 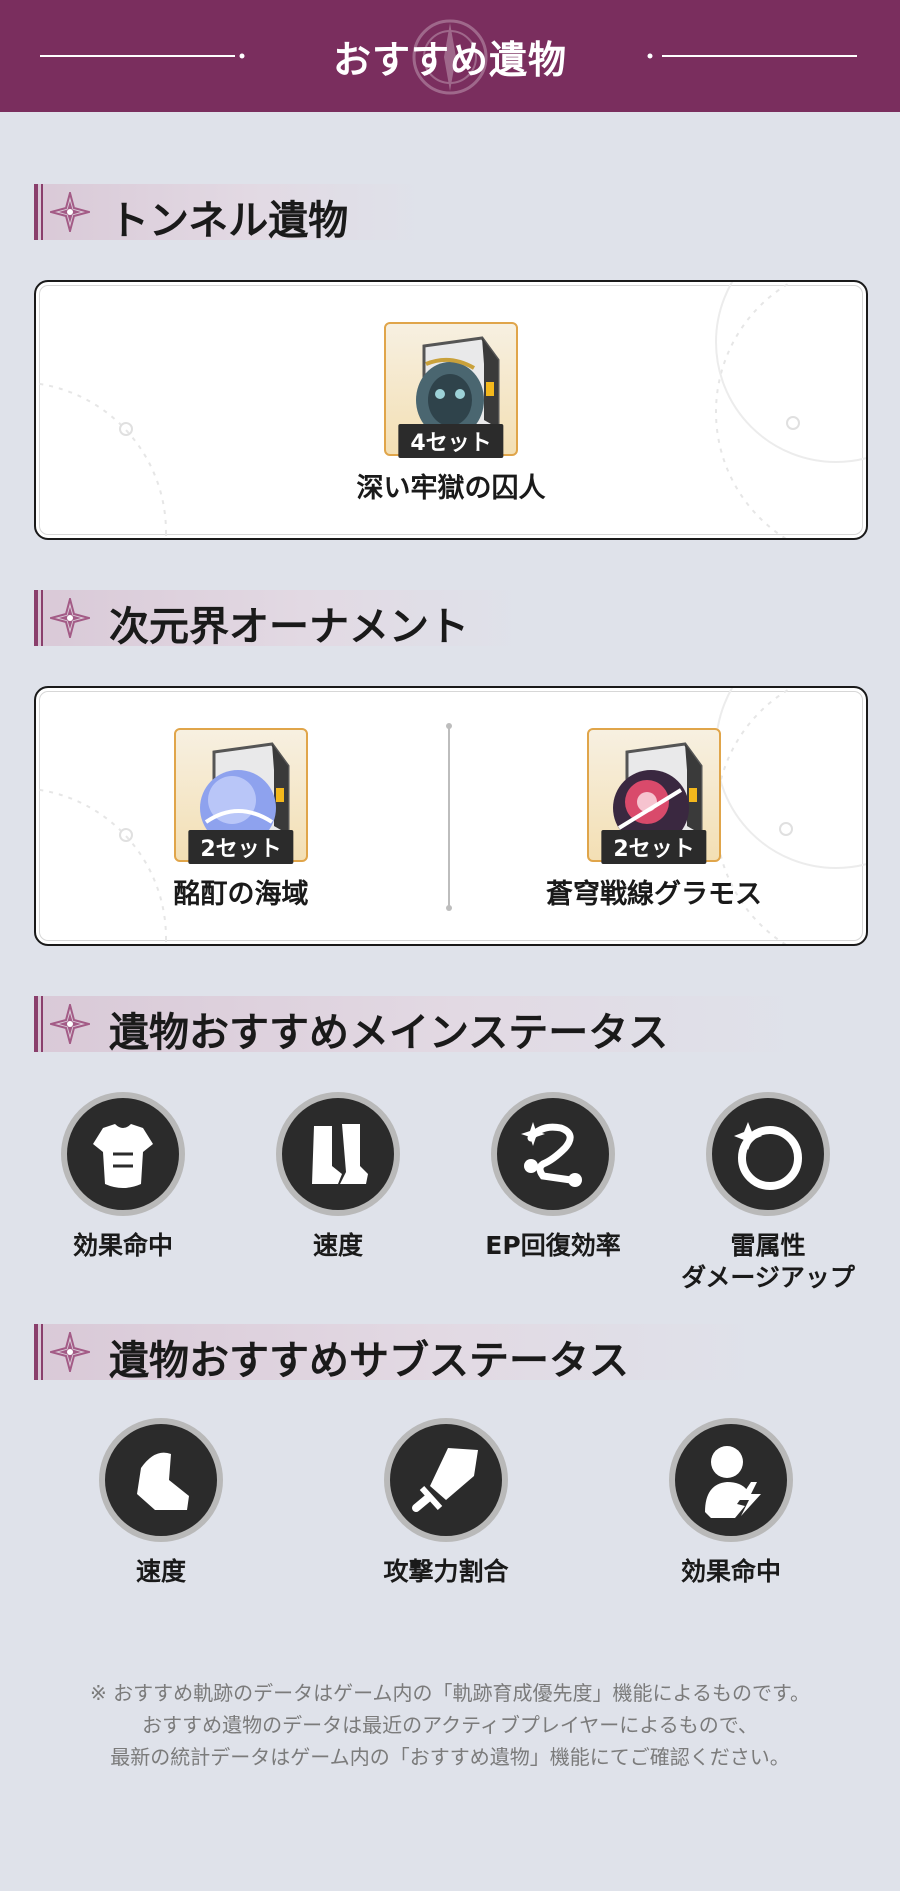 I want to click on effect-hit-icon, so click(x=731, y=1480).